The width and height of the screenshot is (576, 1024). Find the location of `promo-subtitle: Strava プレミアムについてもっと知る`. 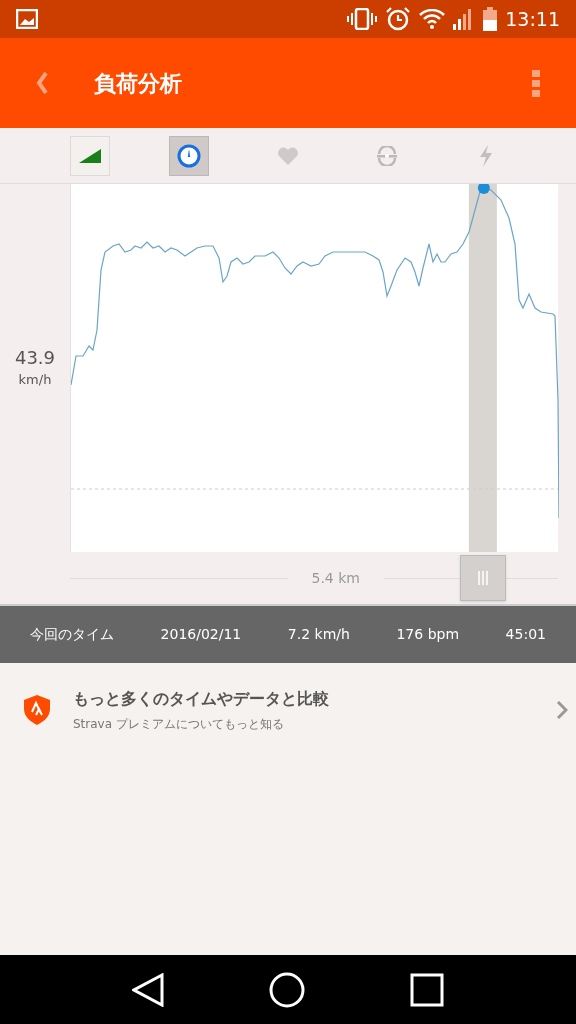

promo-subtitle: Strava プレミアムについてもっと知る is located at coordinates (179, 724).